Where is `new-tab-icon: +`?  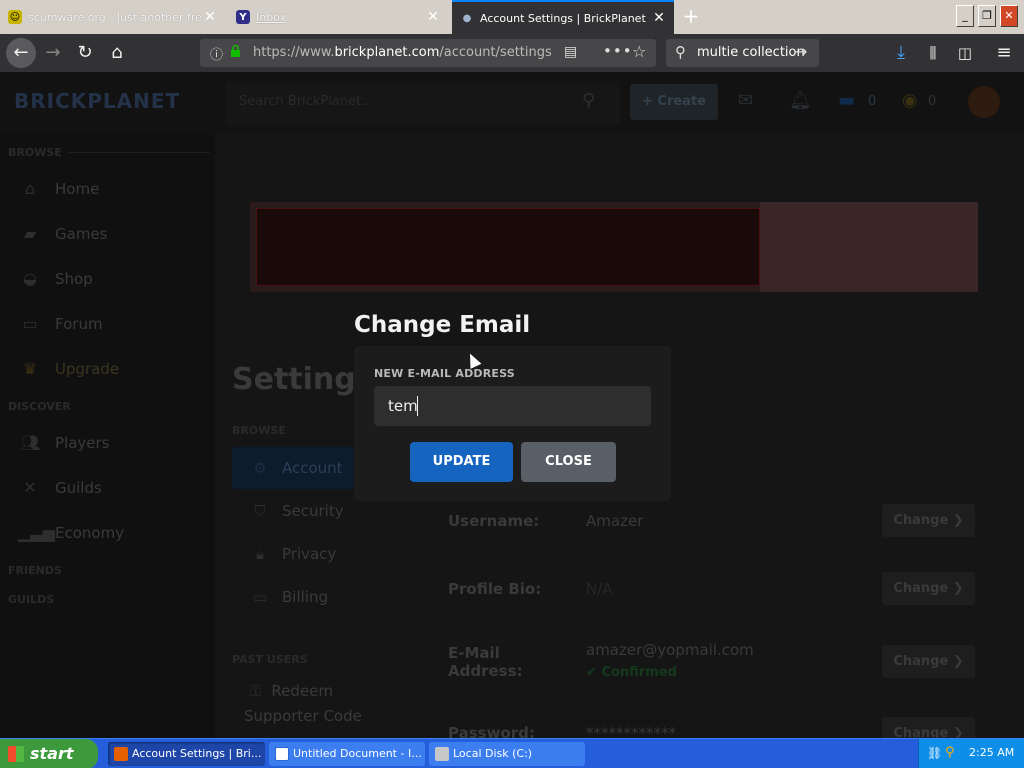
new-tab-icon: + is located at coordinates (691, 17).